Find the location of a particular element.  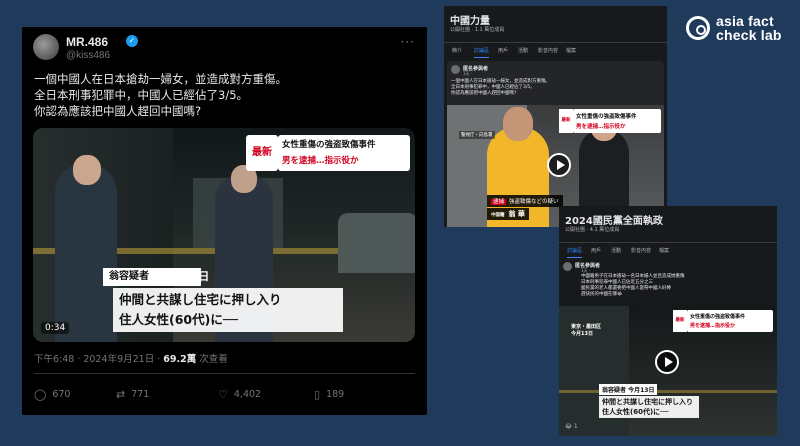

group-tabs: 討論區 用戶 活動 影音內容 檔案 is located at coordinates (668, 250).